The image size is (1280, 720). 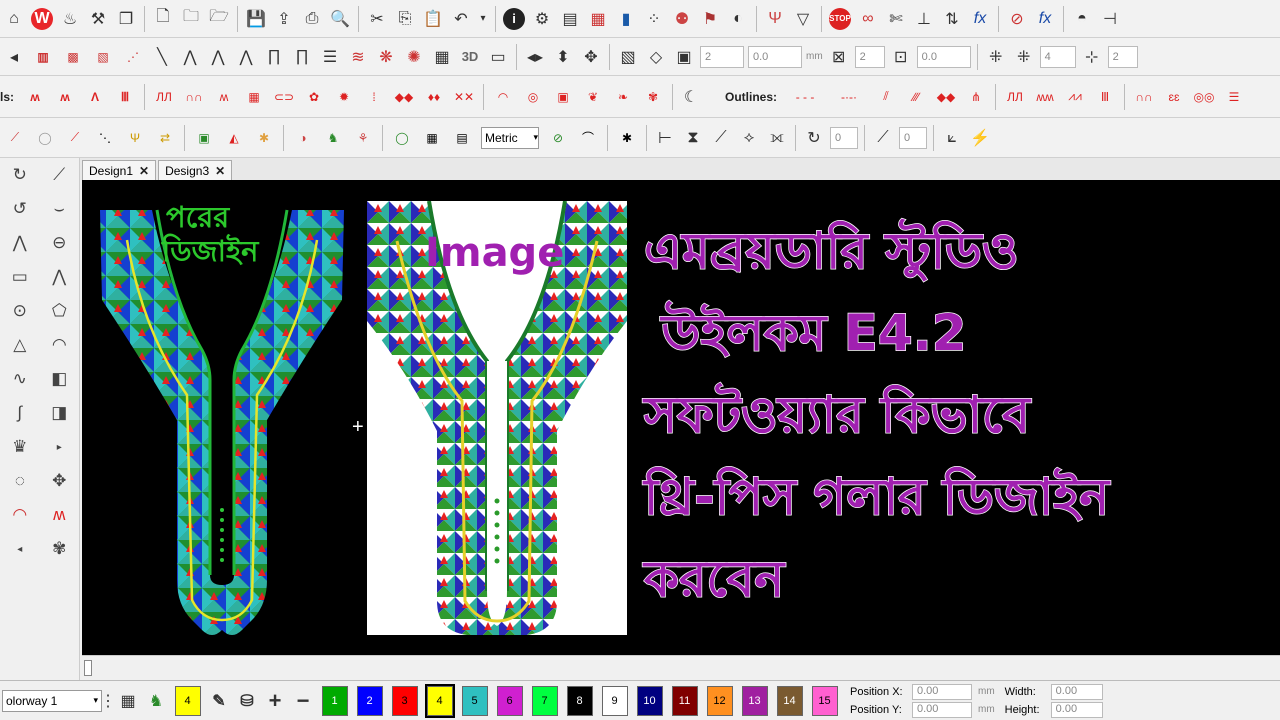 I want to click on color-swatch: 4, so click(x=439, y=700).